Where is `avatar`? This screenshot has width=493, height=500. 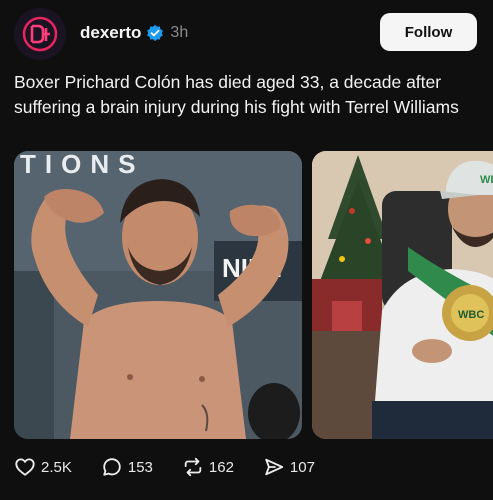
avatar is located at coordinates (40, 34).